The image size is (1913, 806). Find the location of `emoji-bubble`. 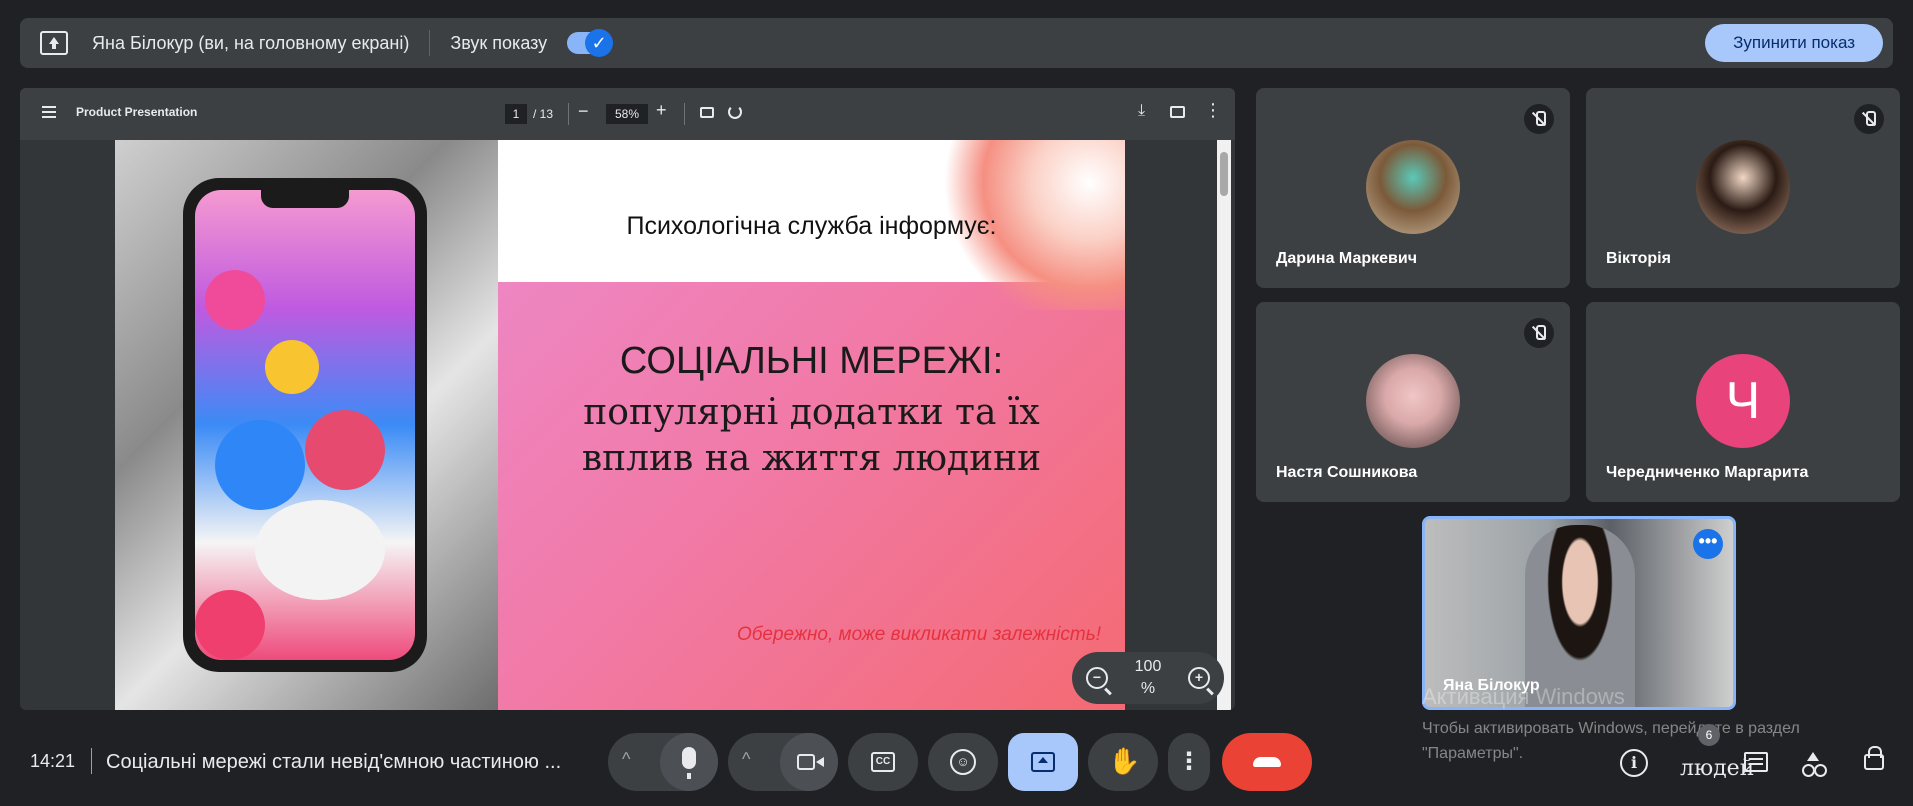

emoji-bubble is located at coordinates (292, 367).